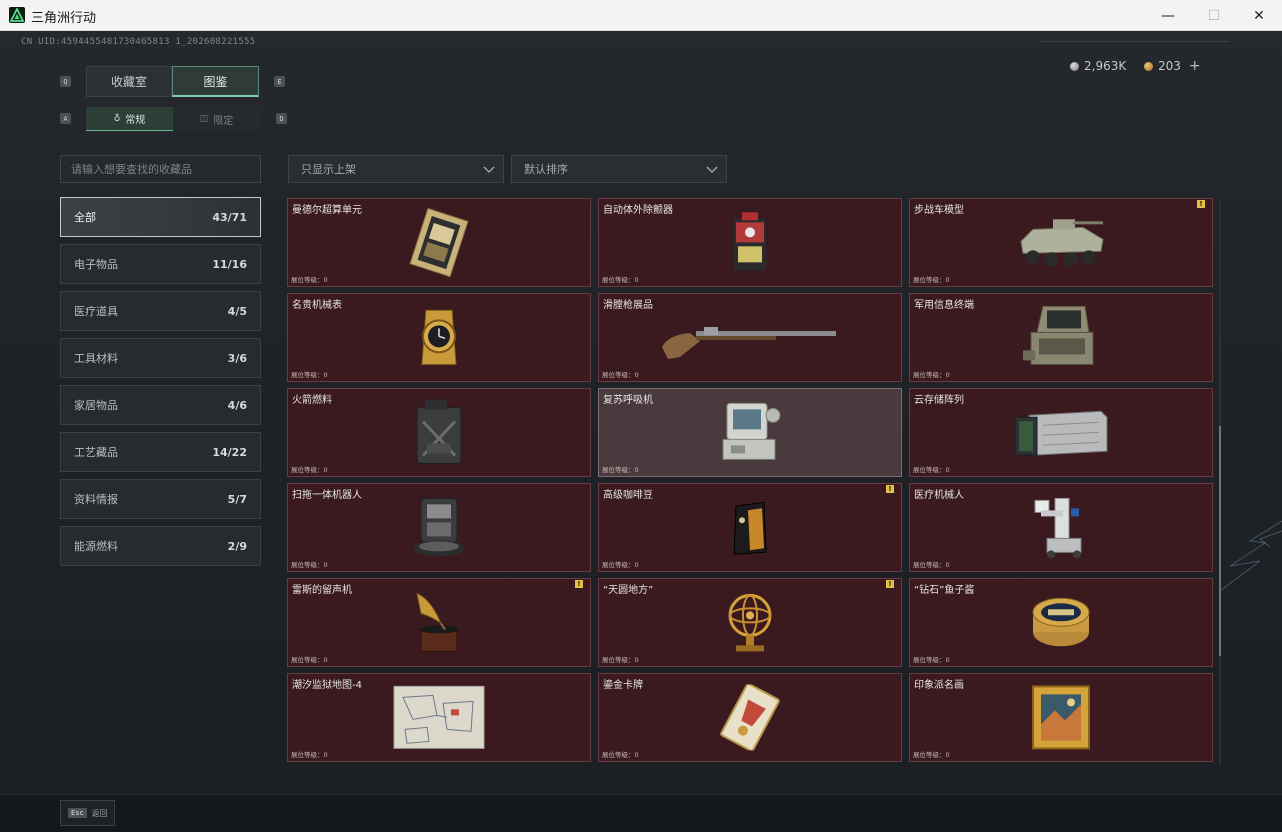 This screenshot has width=1282, height=832. Describe the element at coordinates (160, 499) in the screenshot. I see `sidebar-item: 资料情报 5/7` at that location.